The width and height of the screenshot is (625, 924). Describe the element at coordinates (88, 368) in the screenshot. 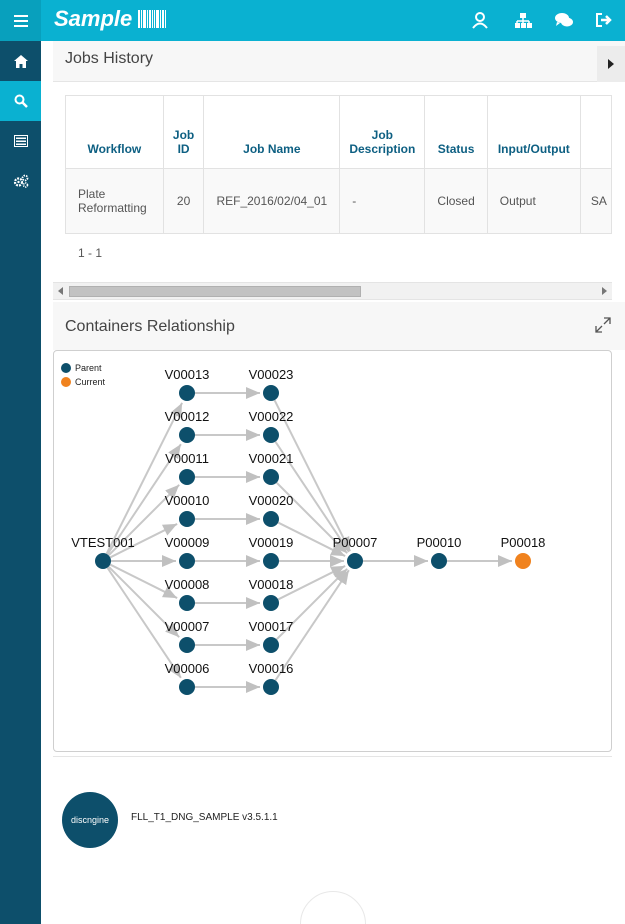

I see `legend-parent-label: Parent` at that location.